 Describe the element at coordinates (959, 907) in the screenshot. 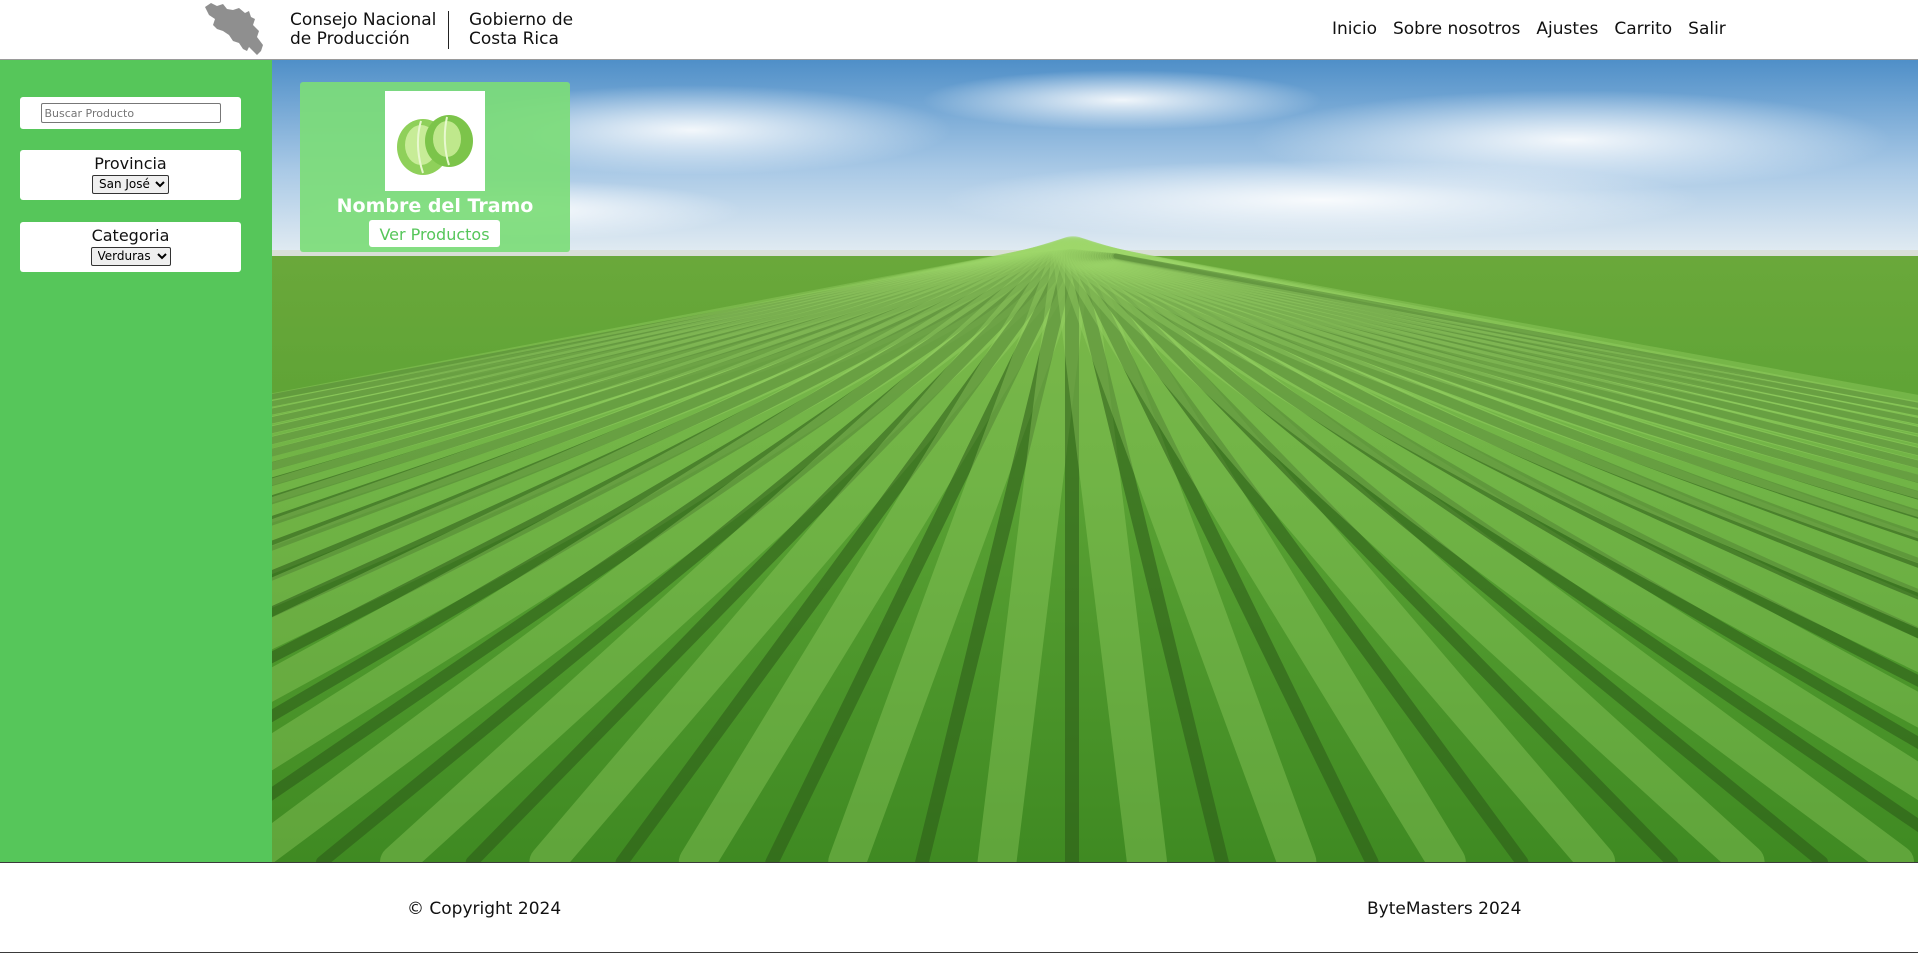

I see `page-footer: © Copyright 2024 ByteMasters 2024` at that location.